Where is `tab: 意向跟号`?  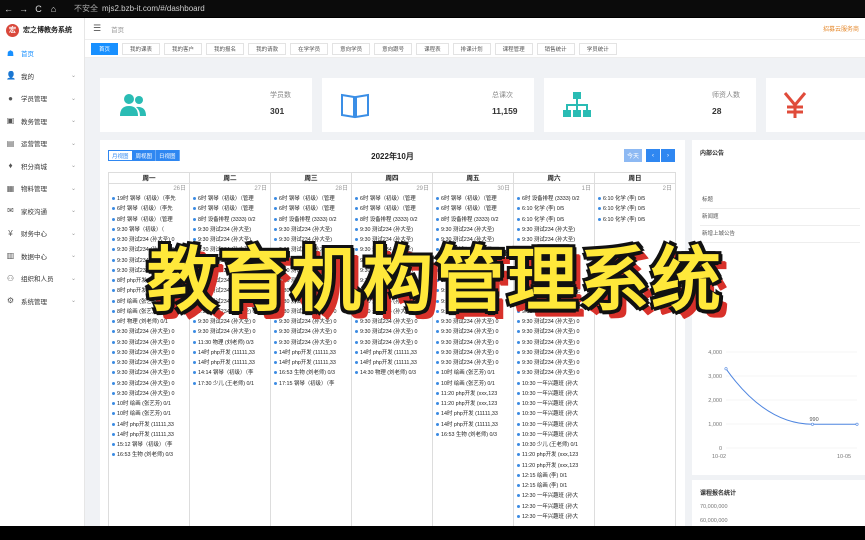 tab: 意向跟号 is located at coordinates (393, 48).